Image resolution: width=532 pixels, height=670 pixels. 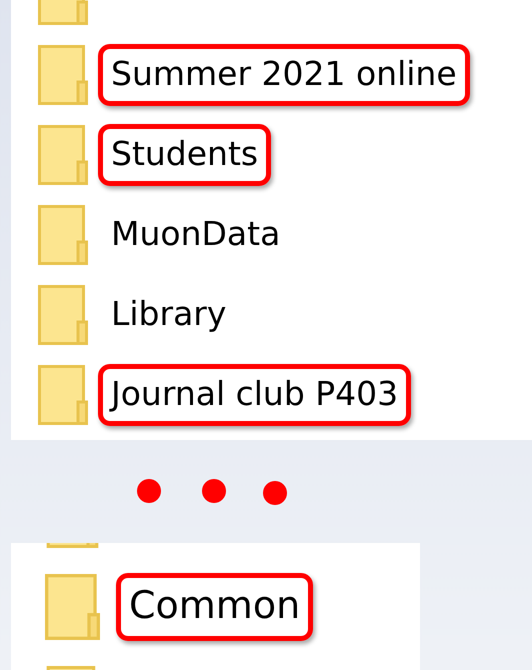 I want to click on folder-name: Library, so click(x=169, y=315).